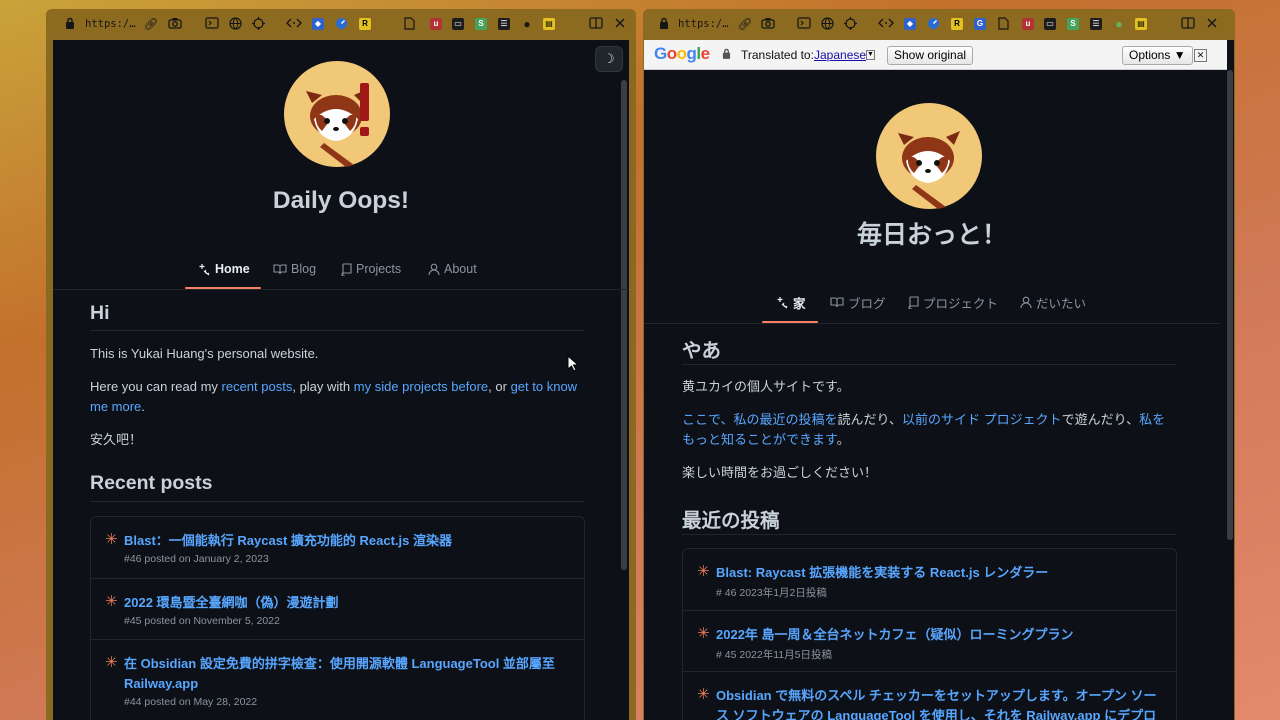  What do you see at coordinates (913, 302) in the screenshot?
I see `repo-icon` at bounding box center [913, 302].